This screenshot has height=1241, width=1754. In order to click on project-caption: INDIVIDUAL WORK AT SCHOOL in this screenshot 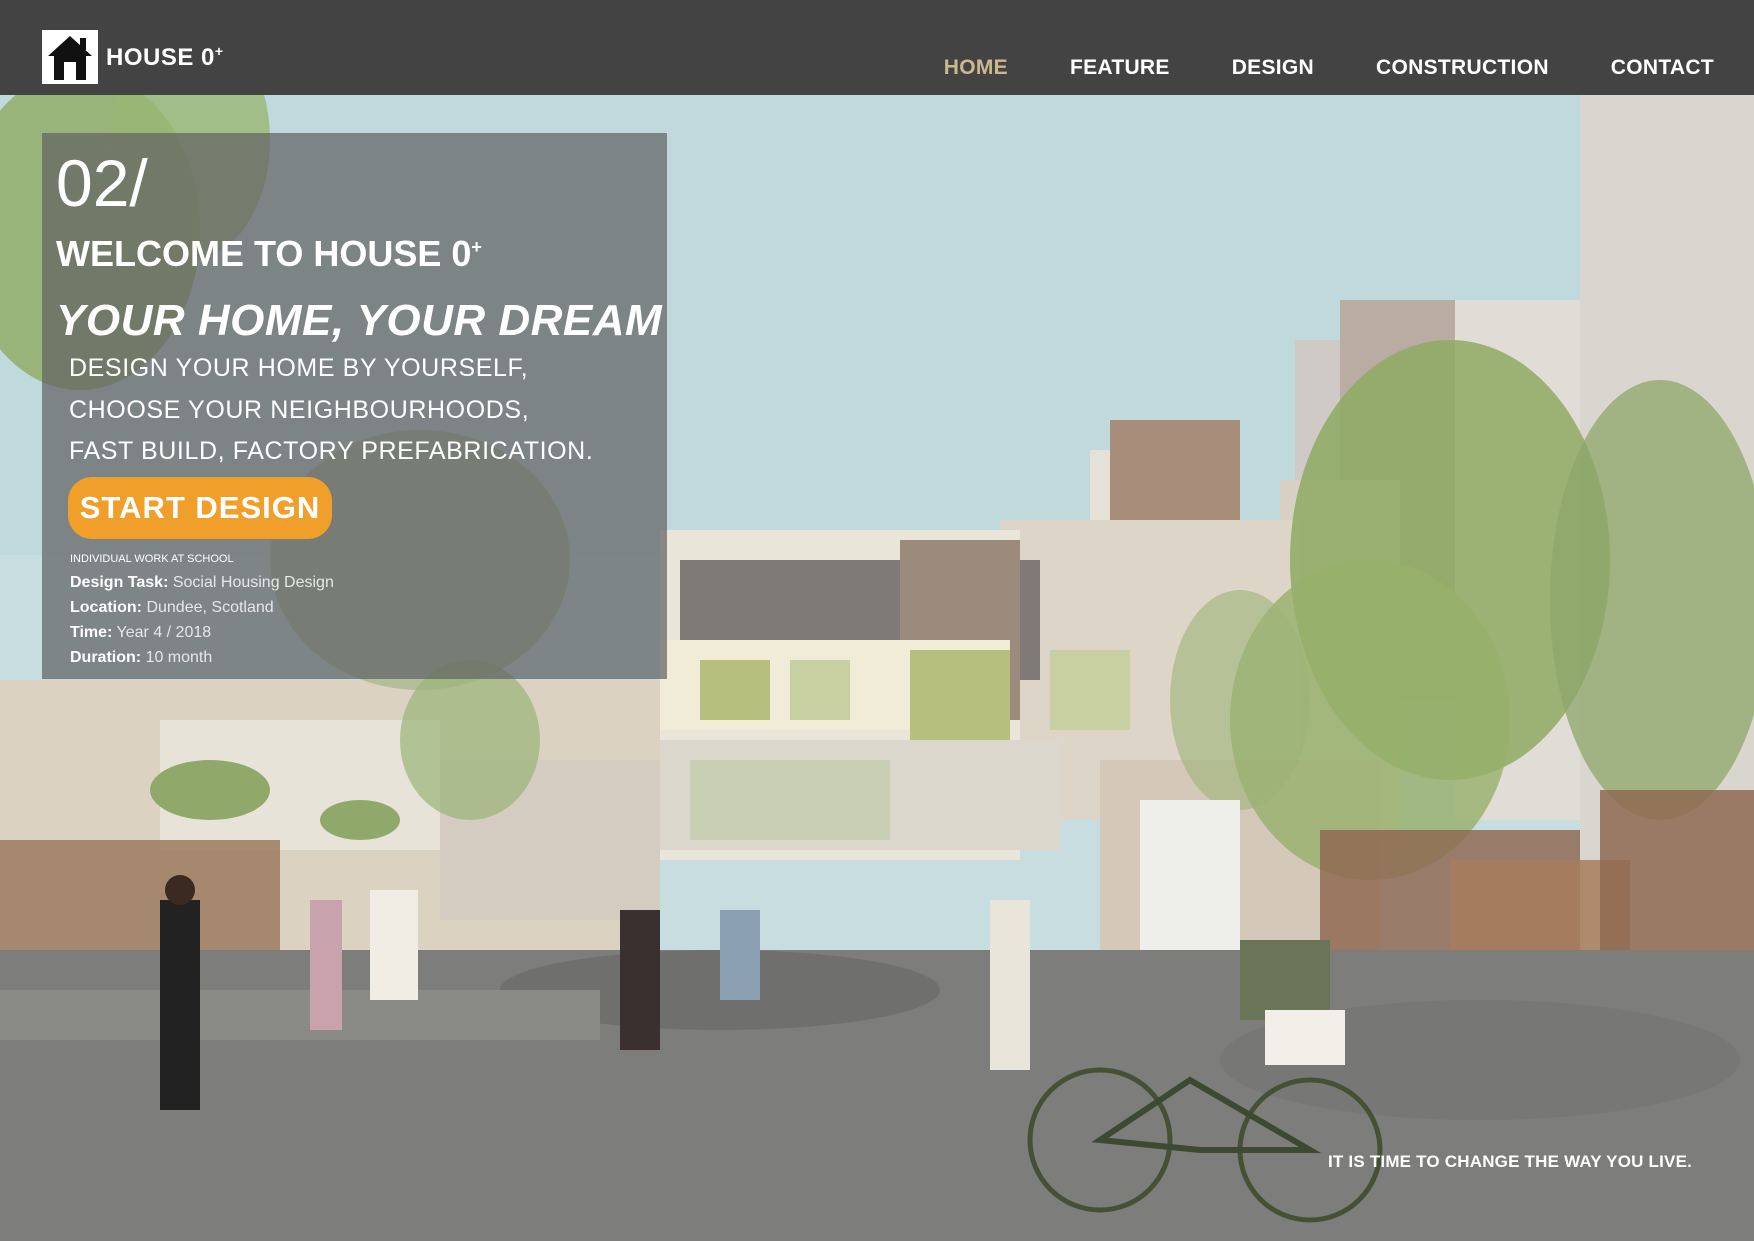, I will do `click(152, 559)`.